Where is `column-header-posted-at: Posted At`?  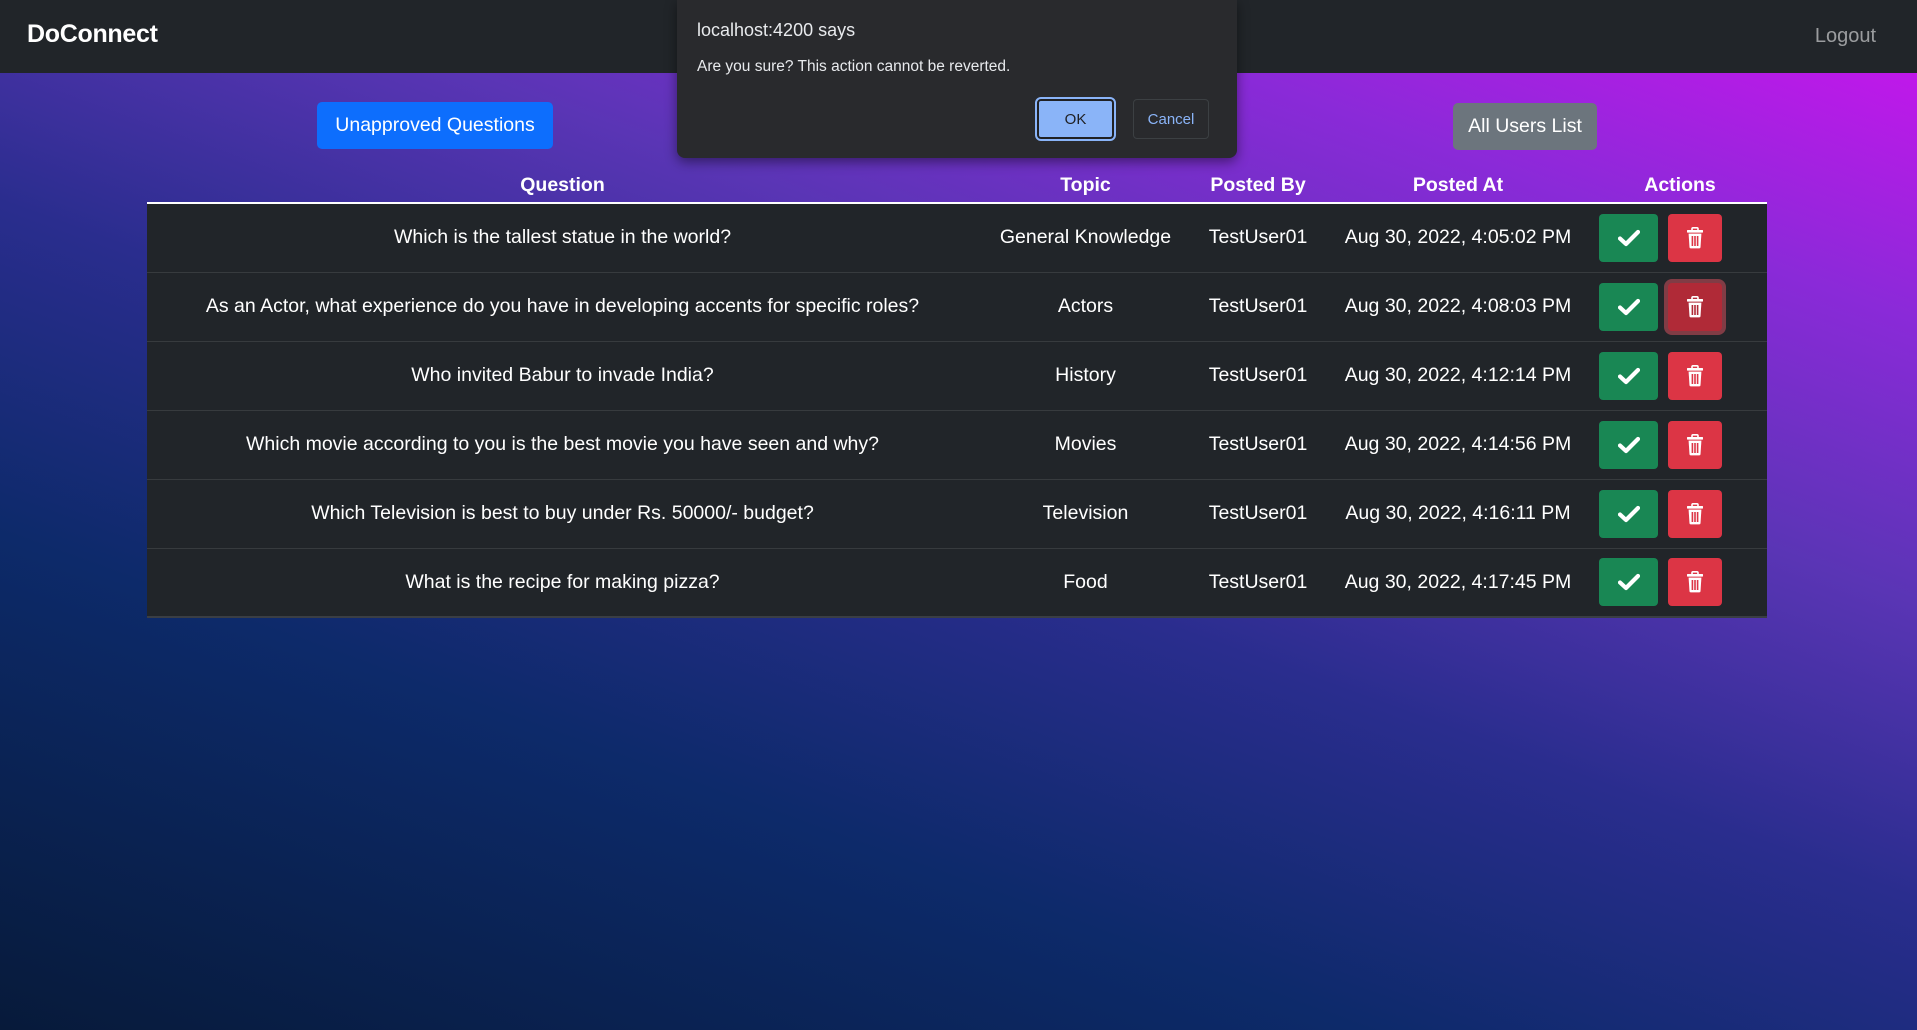 column-header-posted-at: Posted At is located at coordinates (1458, 187).